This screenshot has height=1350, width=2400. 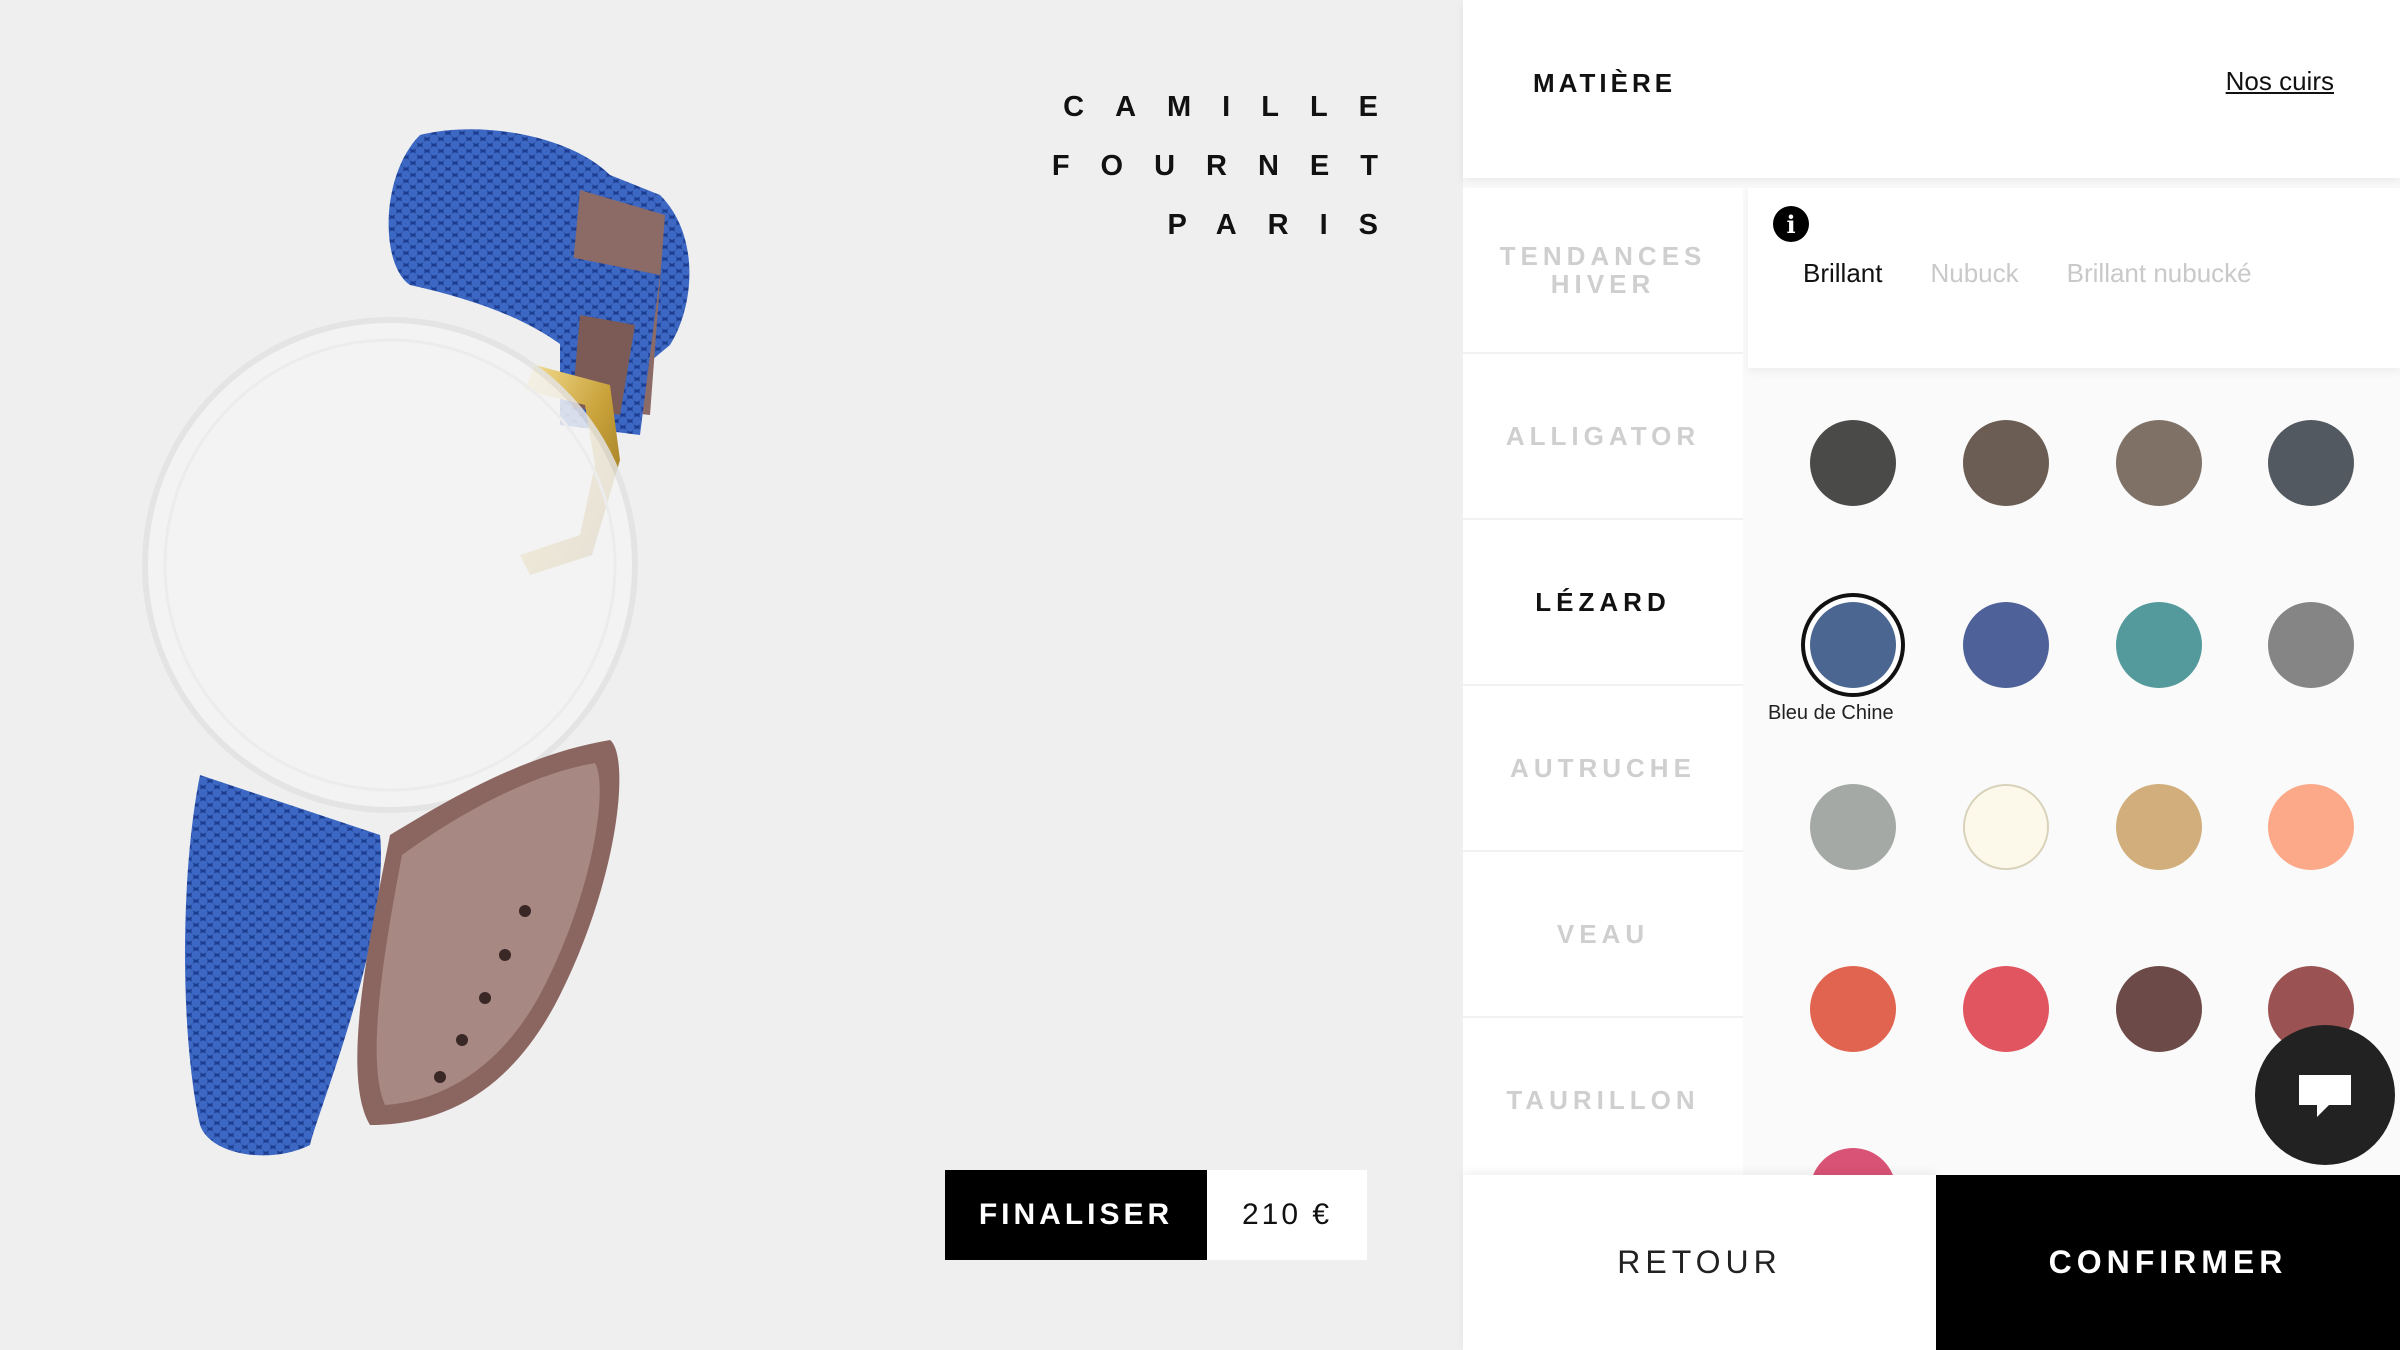 I want to click on price-display: 210 €, so click(x=1287, y=1215).